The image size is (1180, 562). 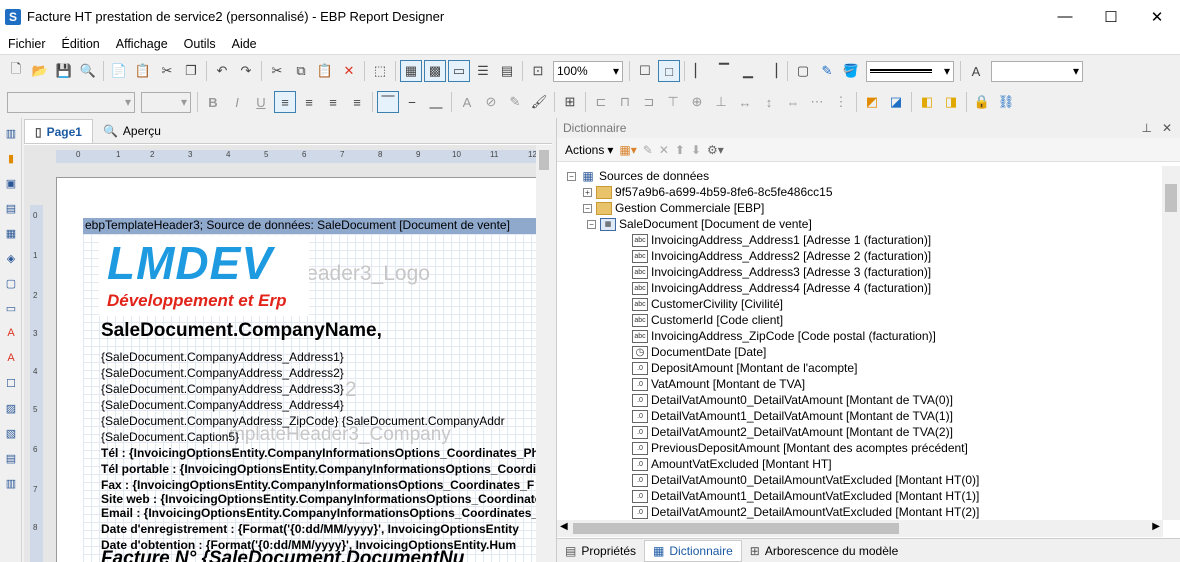 I want to click on zoom-combo: 100% ▾, so click(x=588, y=71).